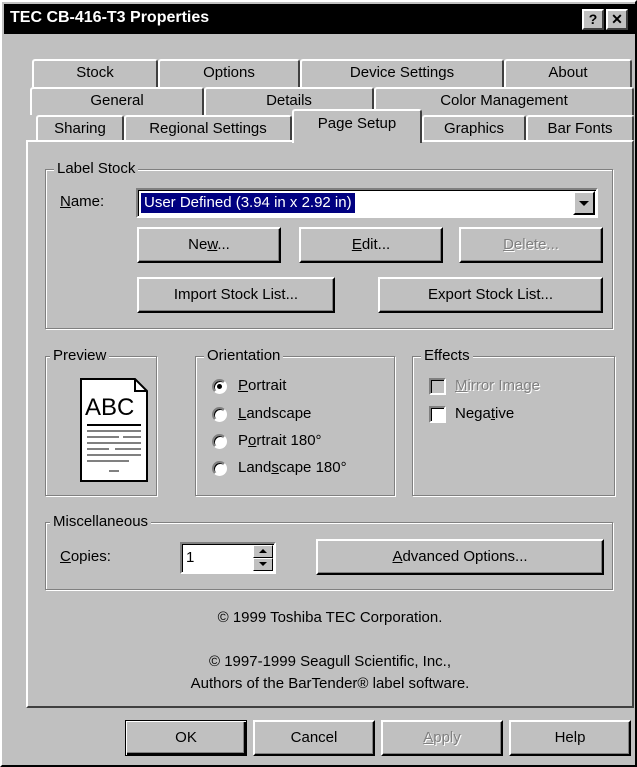  I want to click on label-stock-title: Label Stock, so click(96, 169).